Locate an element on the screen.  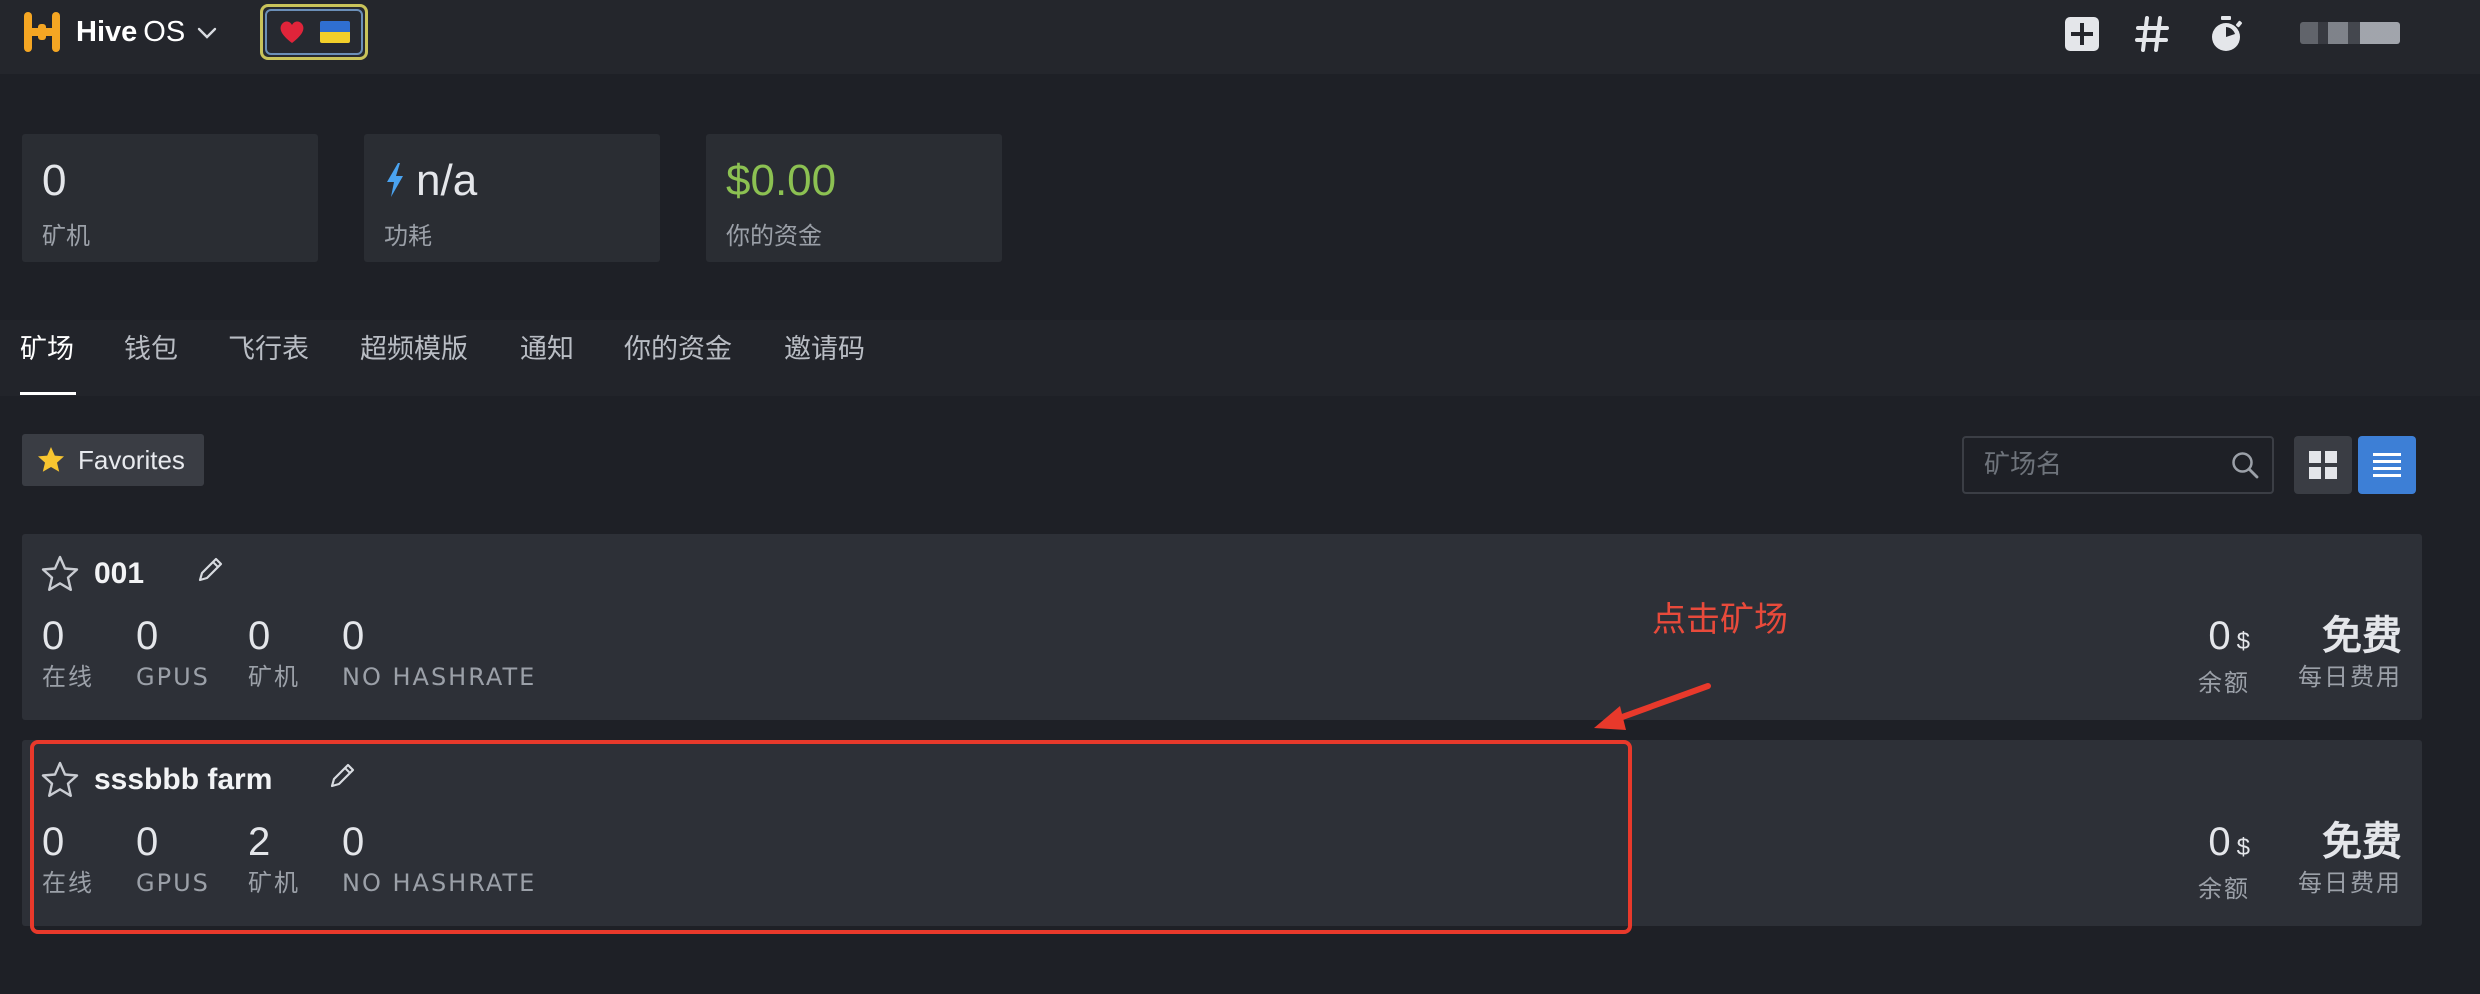
metric-value: 2 is located at coordinates (259, 842).